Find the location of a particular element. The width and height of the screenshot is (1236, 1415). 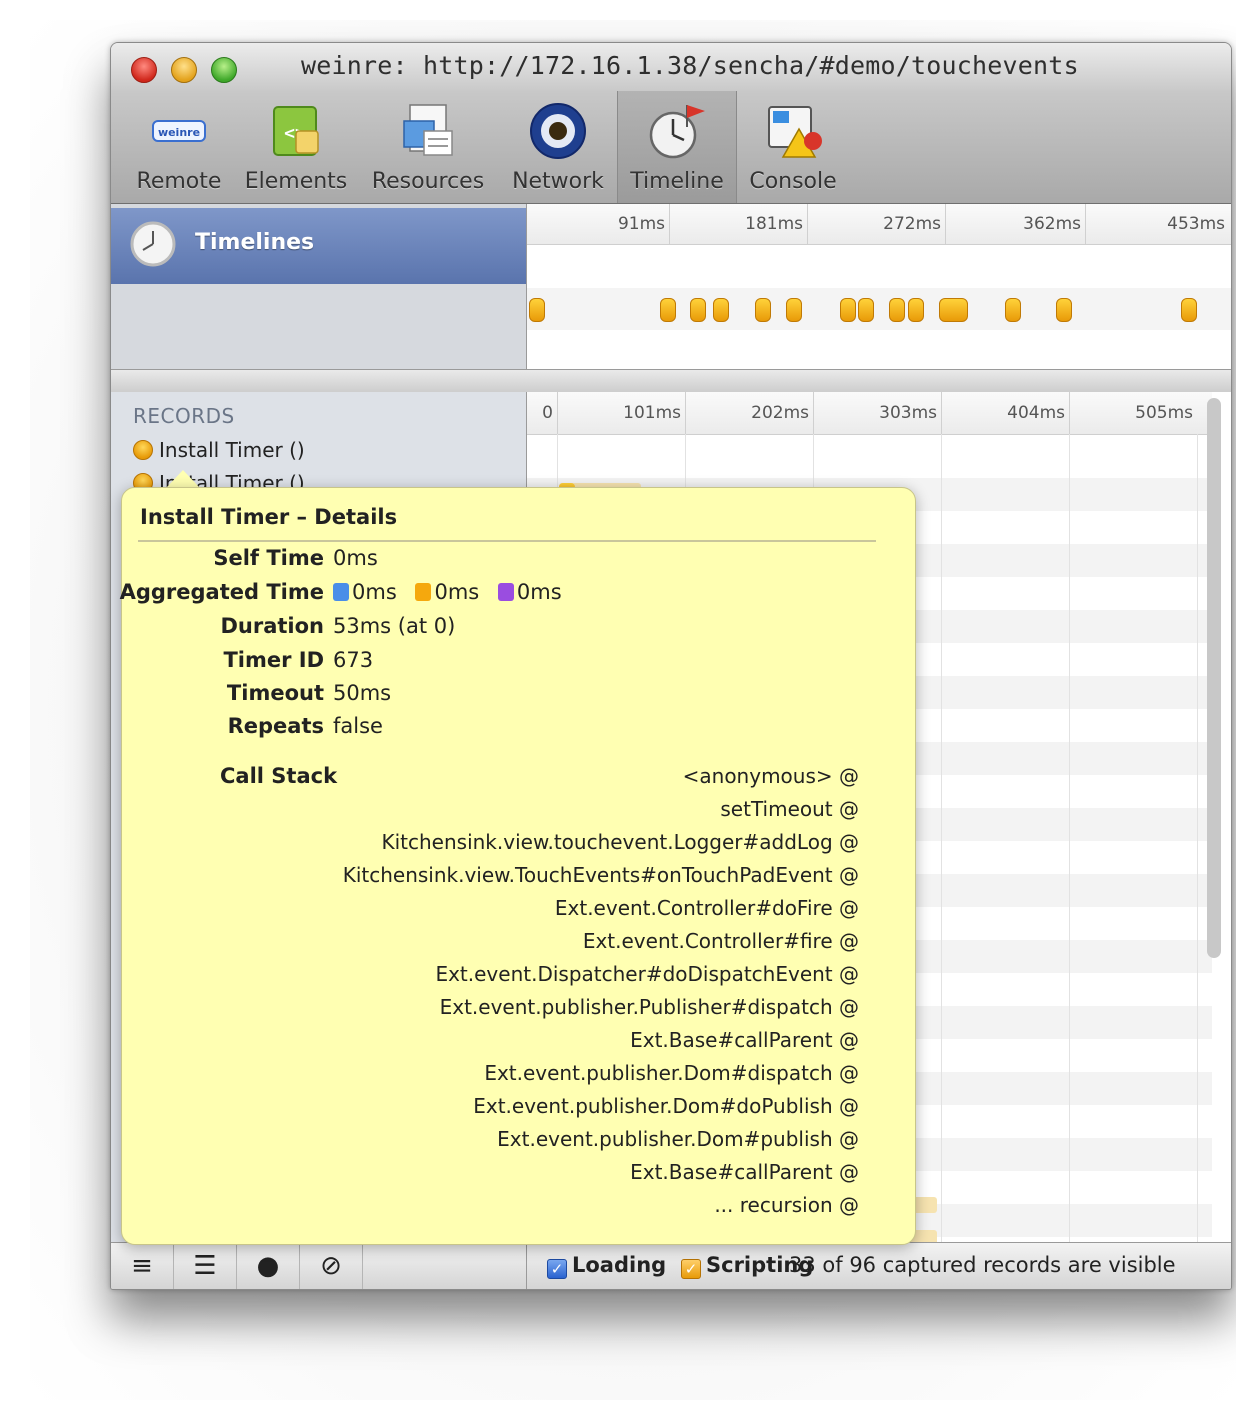

records-tick: 202ms is located at coordinates (749, 413).